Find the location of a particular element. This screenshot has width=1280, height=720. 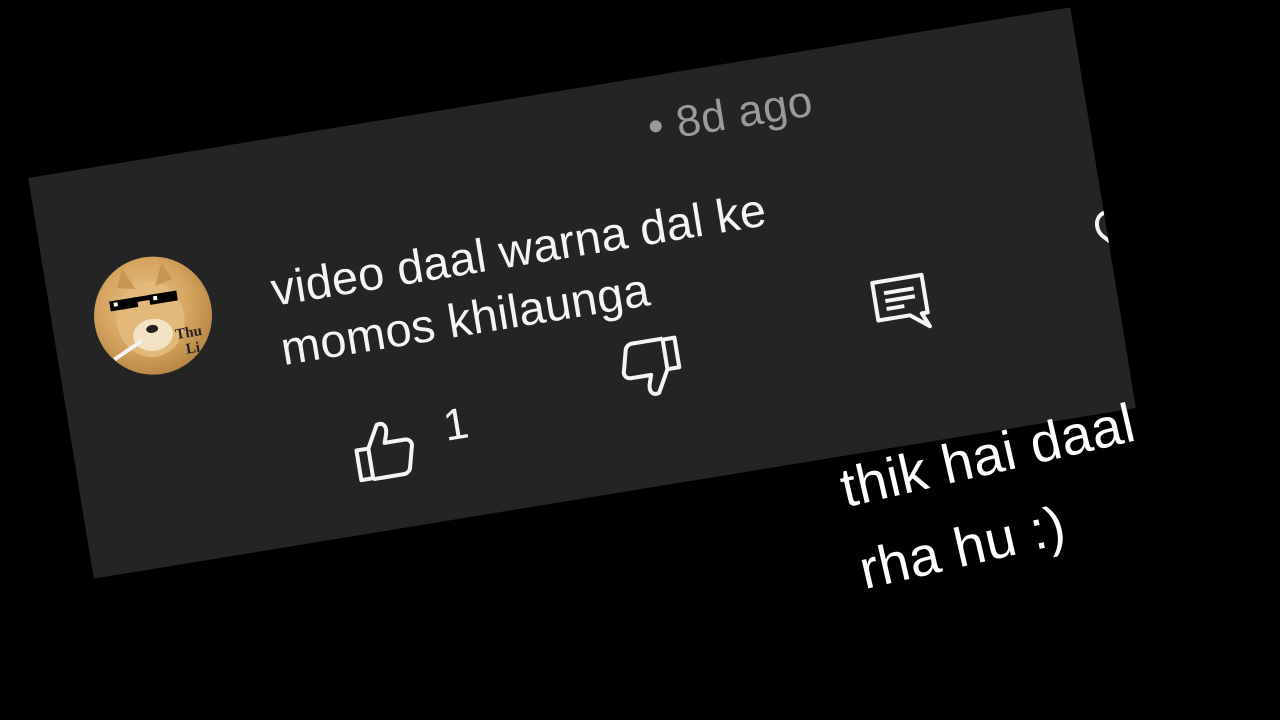

heart-button is located at coordinates (1112, 232).